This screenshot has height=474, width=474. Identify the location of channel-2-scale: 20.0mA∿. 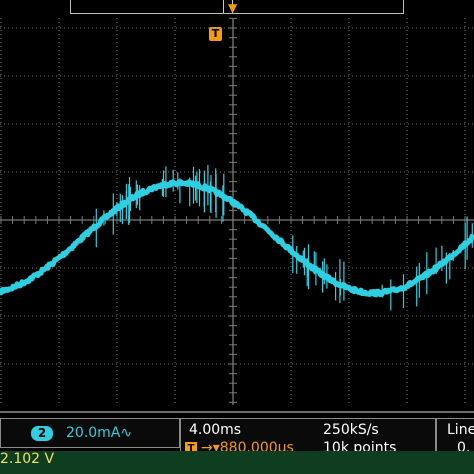
(99, 433).